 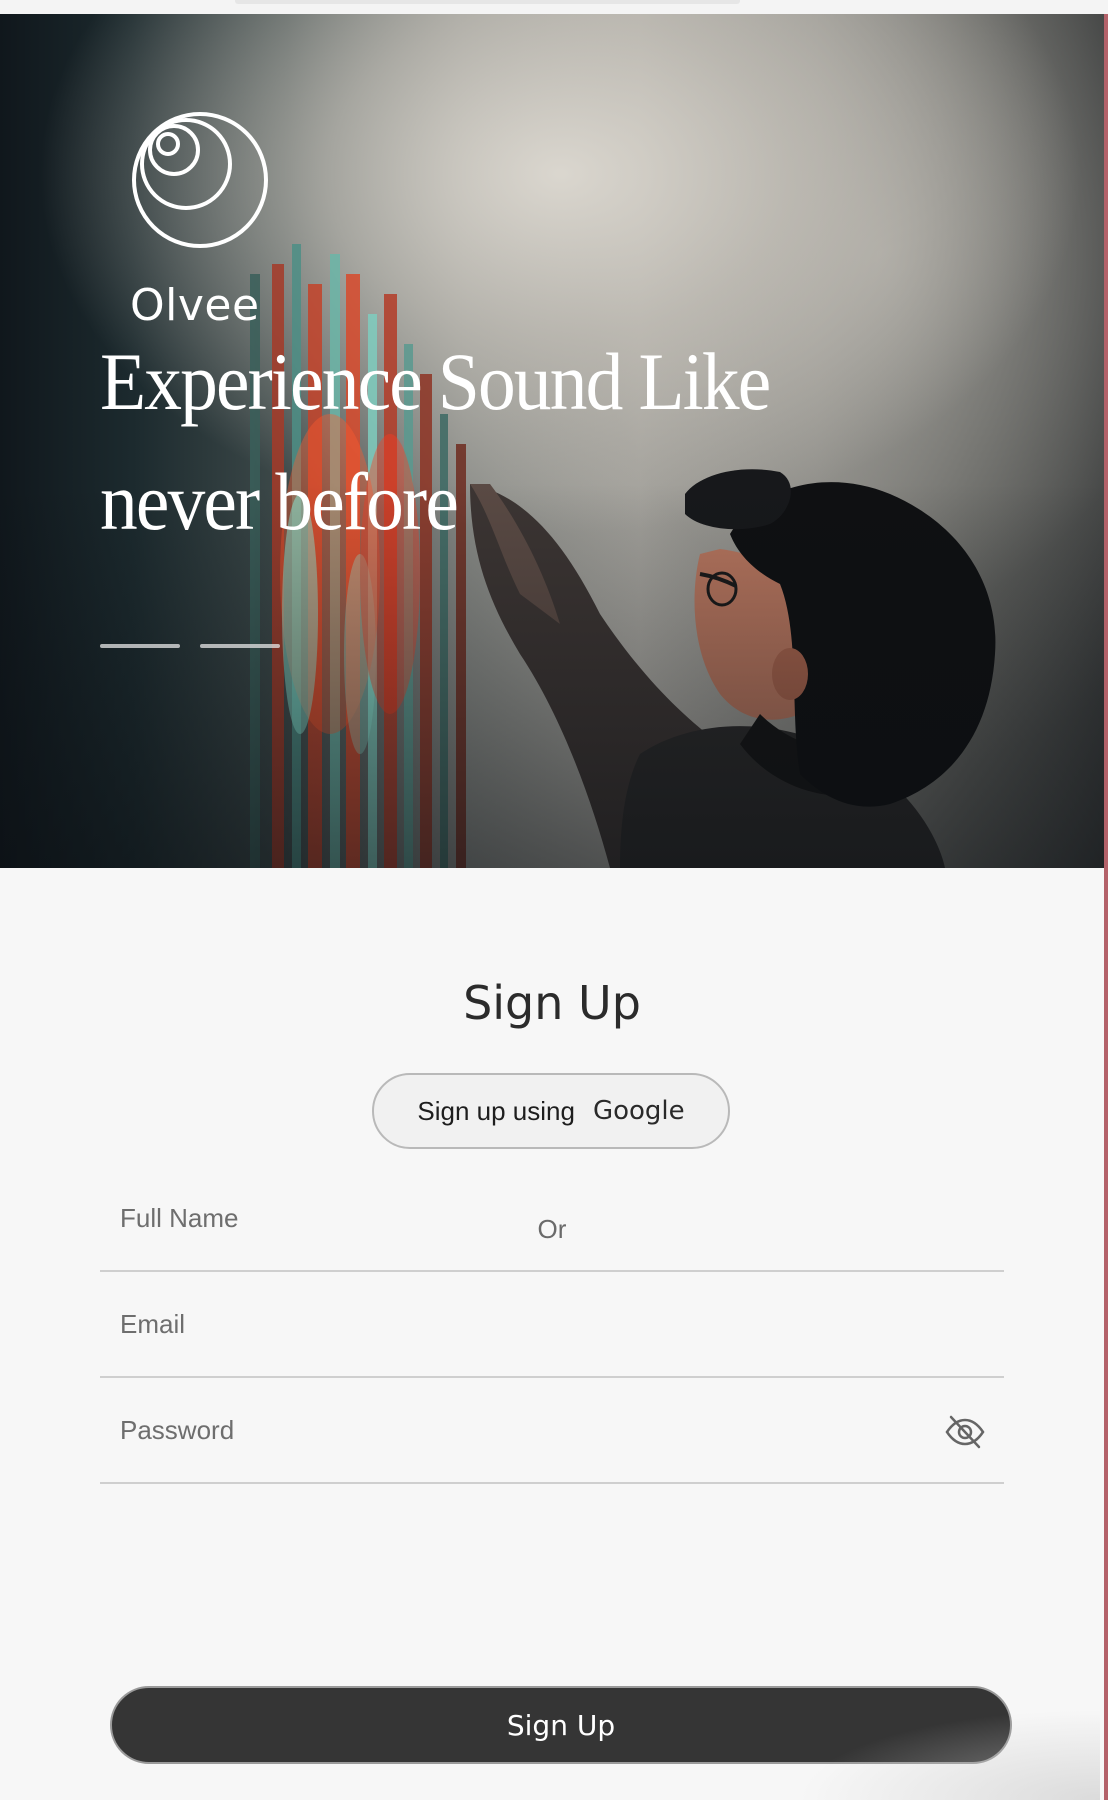 What do you see at coordinates (554, 7) in the screenshot?
I see `window-top-bar` at bounding box center [554, 7].